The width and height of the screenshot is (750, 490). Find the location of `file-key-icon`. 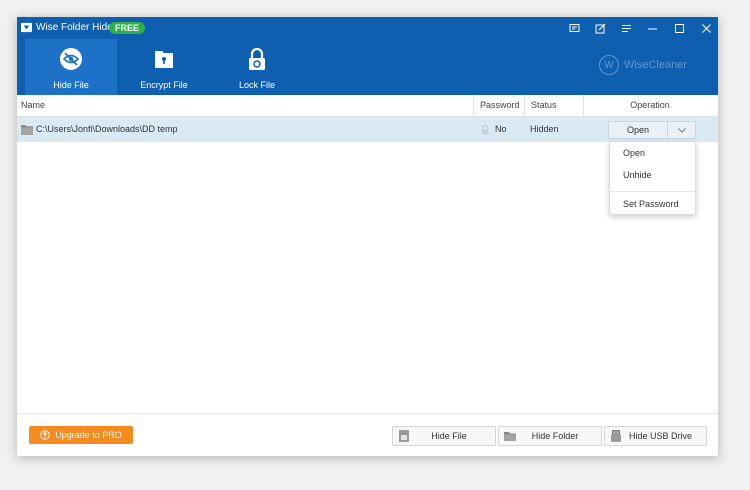

file-key-icon is located at coordinates (164, 59).